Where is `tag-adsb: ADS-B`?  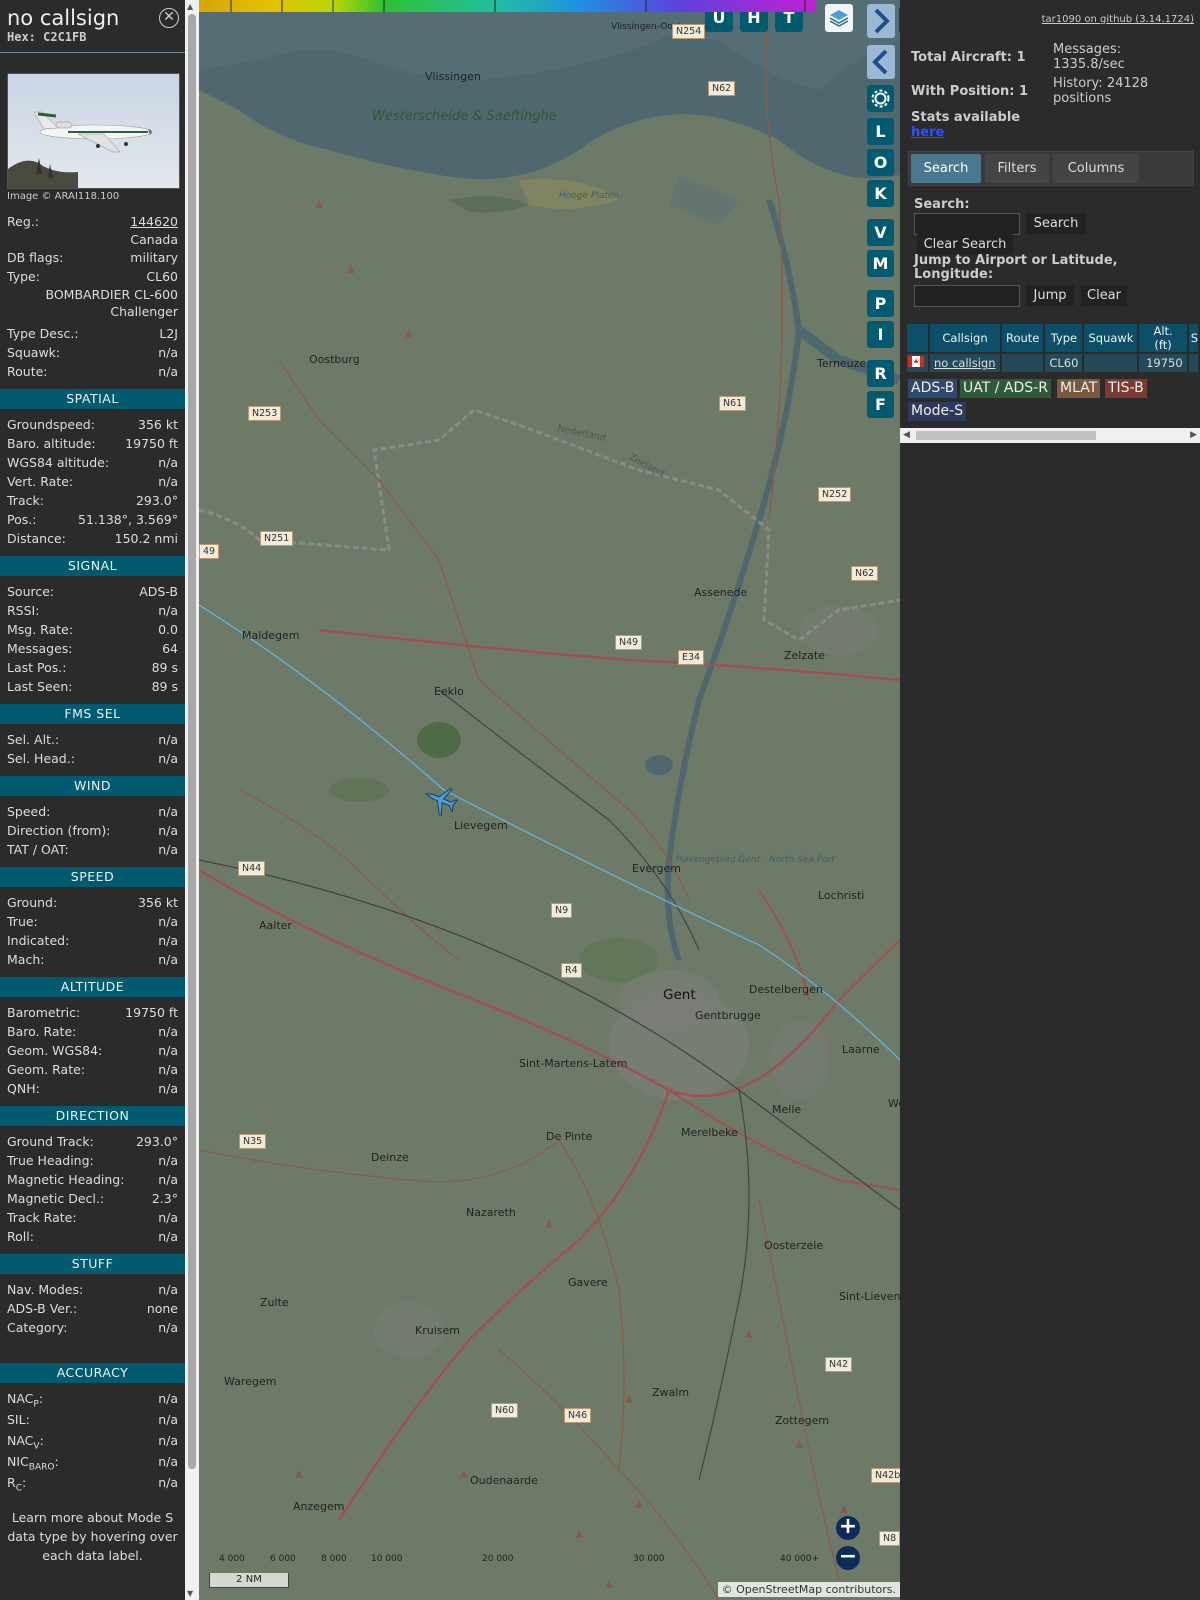
tag-adsb: ADS-B is located at coordinates (933, 388).